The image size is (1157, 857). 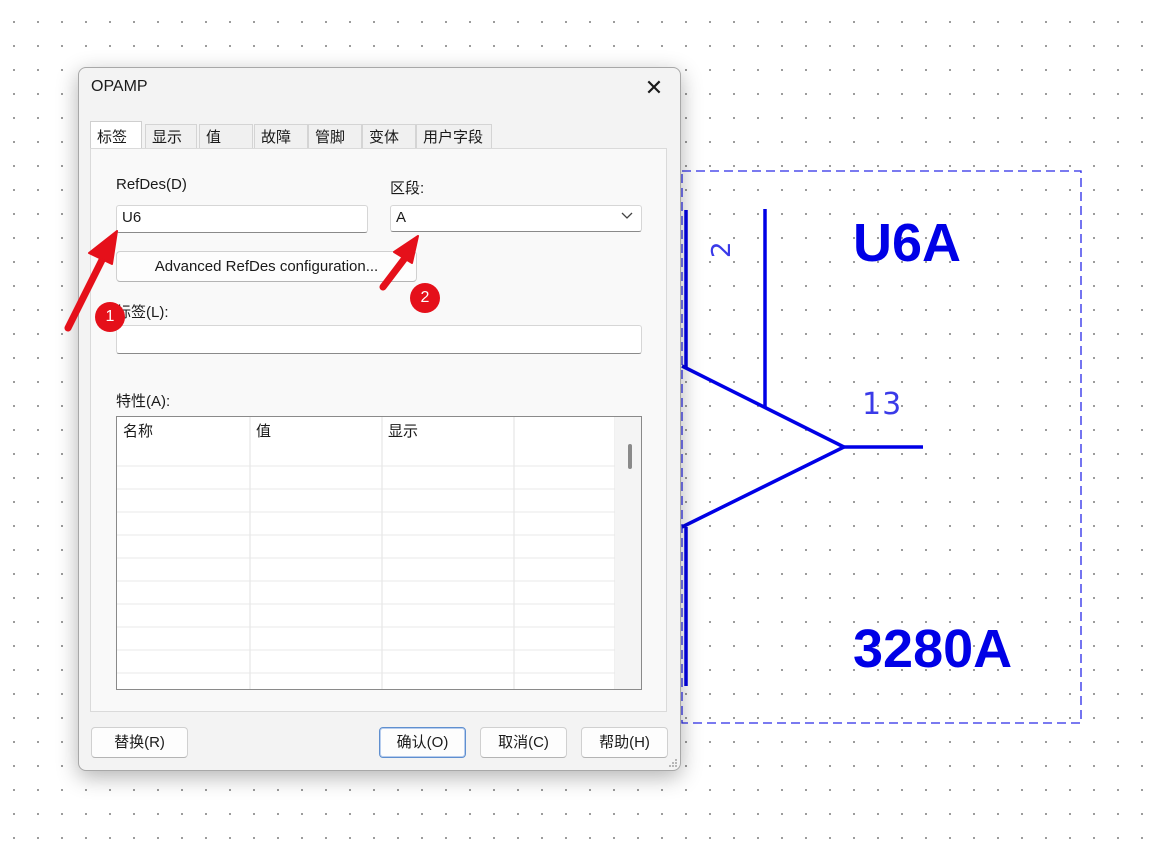 What do you see at coordinates (241, 281) in the screenshot?
I see `annotation-overlay` at bounding box center [241, 281].